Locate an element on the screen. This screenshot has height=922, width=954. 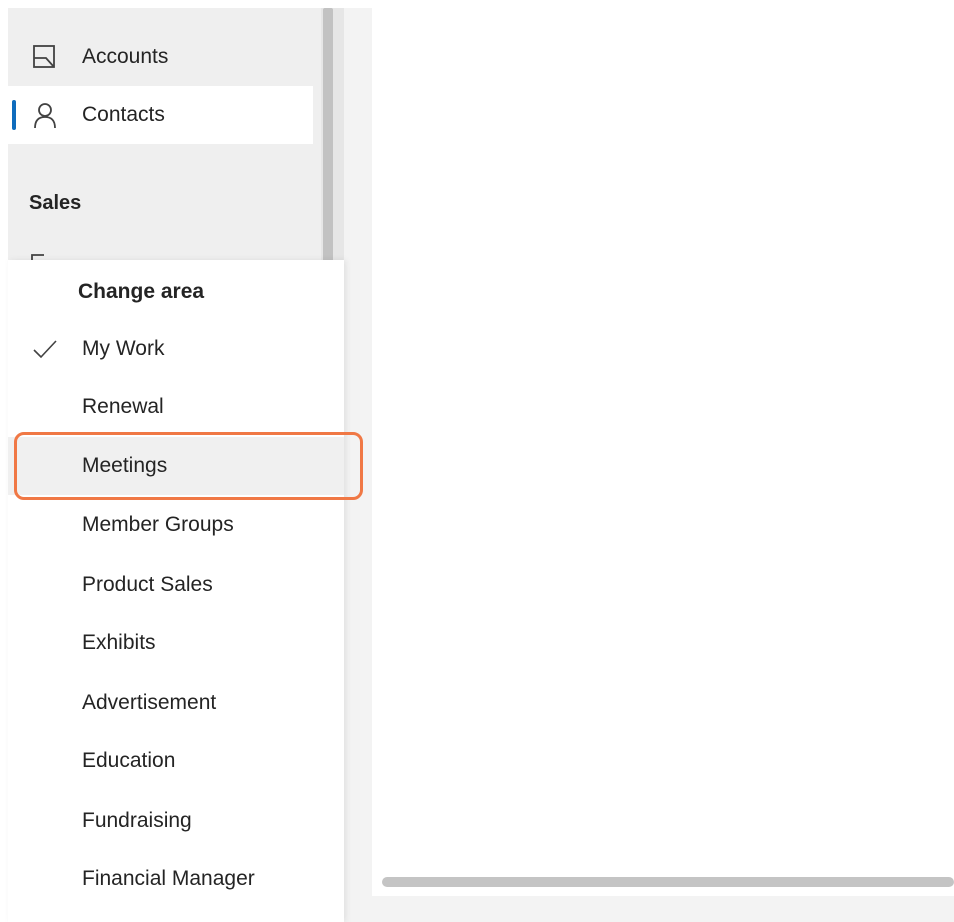
area-item-member-groups: Member Groups is located at coordinates (176, 525).